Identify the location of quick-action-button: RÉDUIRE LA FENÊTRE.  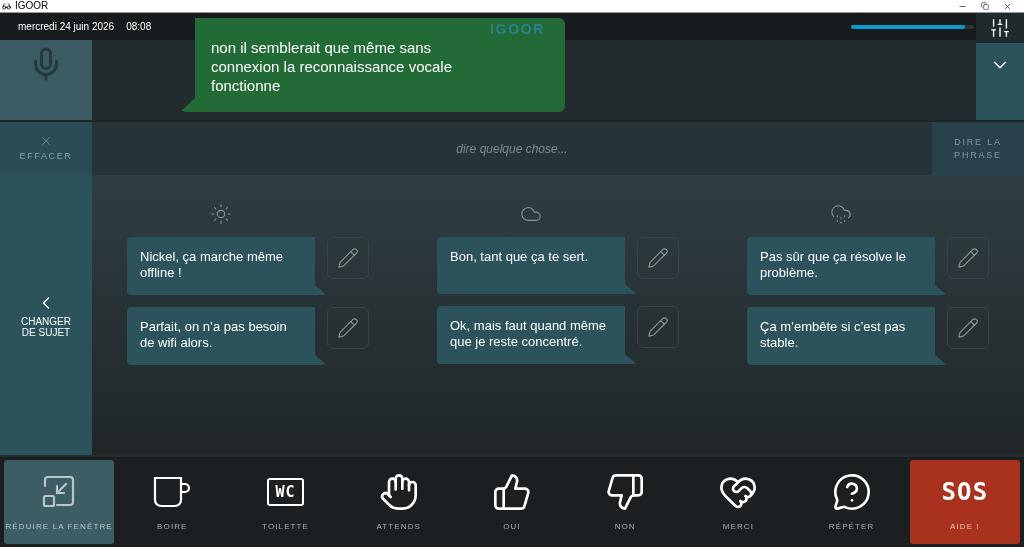
(59, 502).